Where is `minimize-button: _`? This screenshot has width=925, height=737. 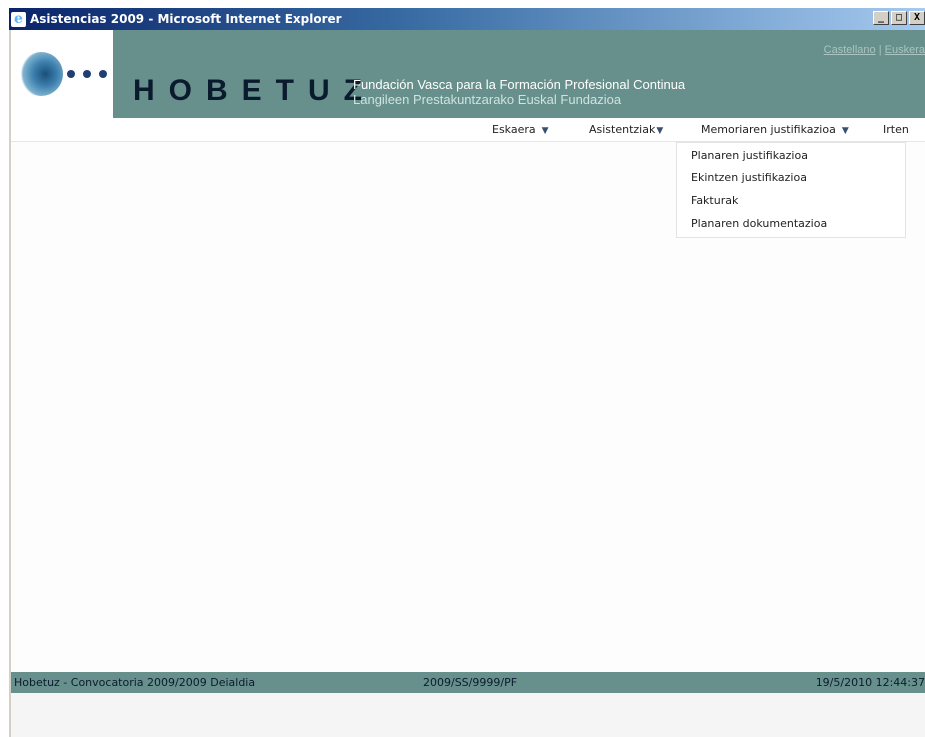 minimize-button: _ is located at coordinates (881, 18).